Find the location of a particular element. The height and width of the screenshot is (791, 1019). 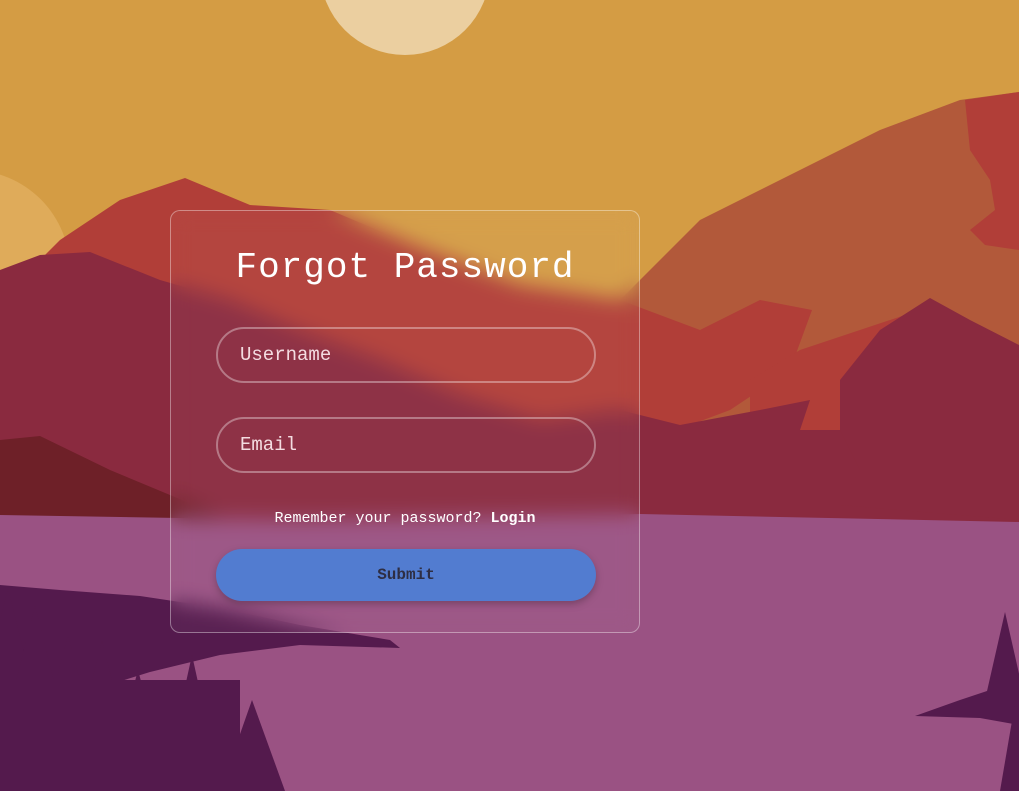

remember-label: Remember your password? is located at coordinates (378, 518).